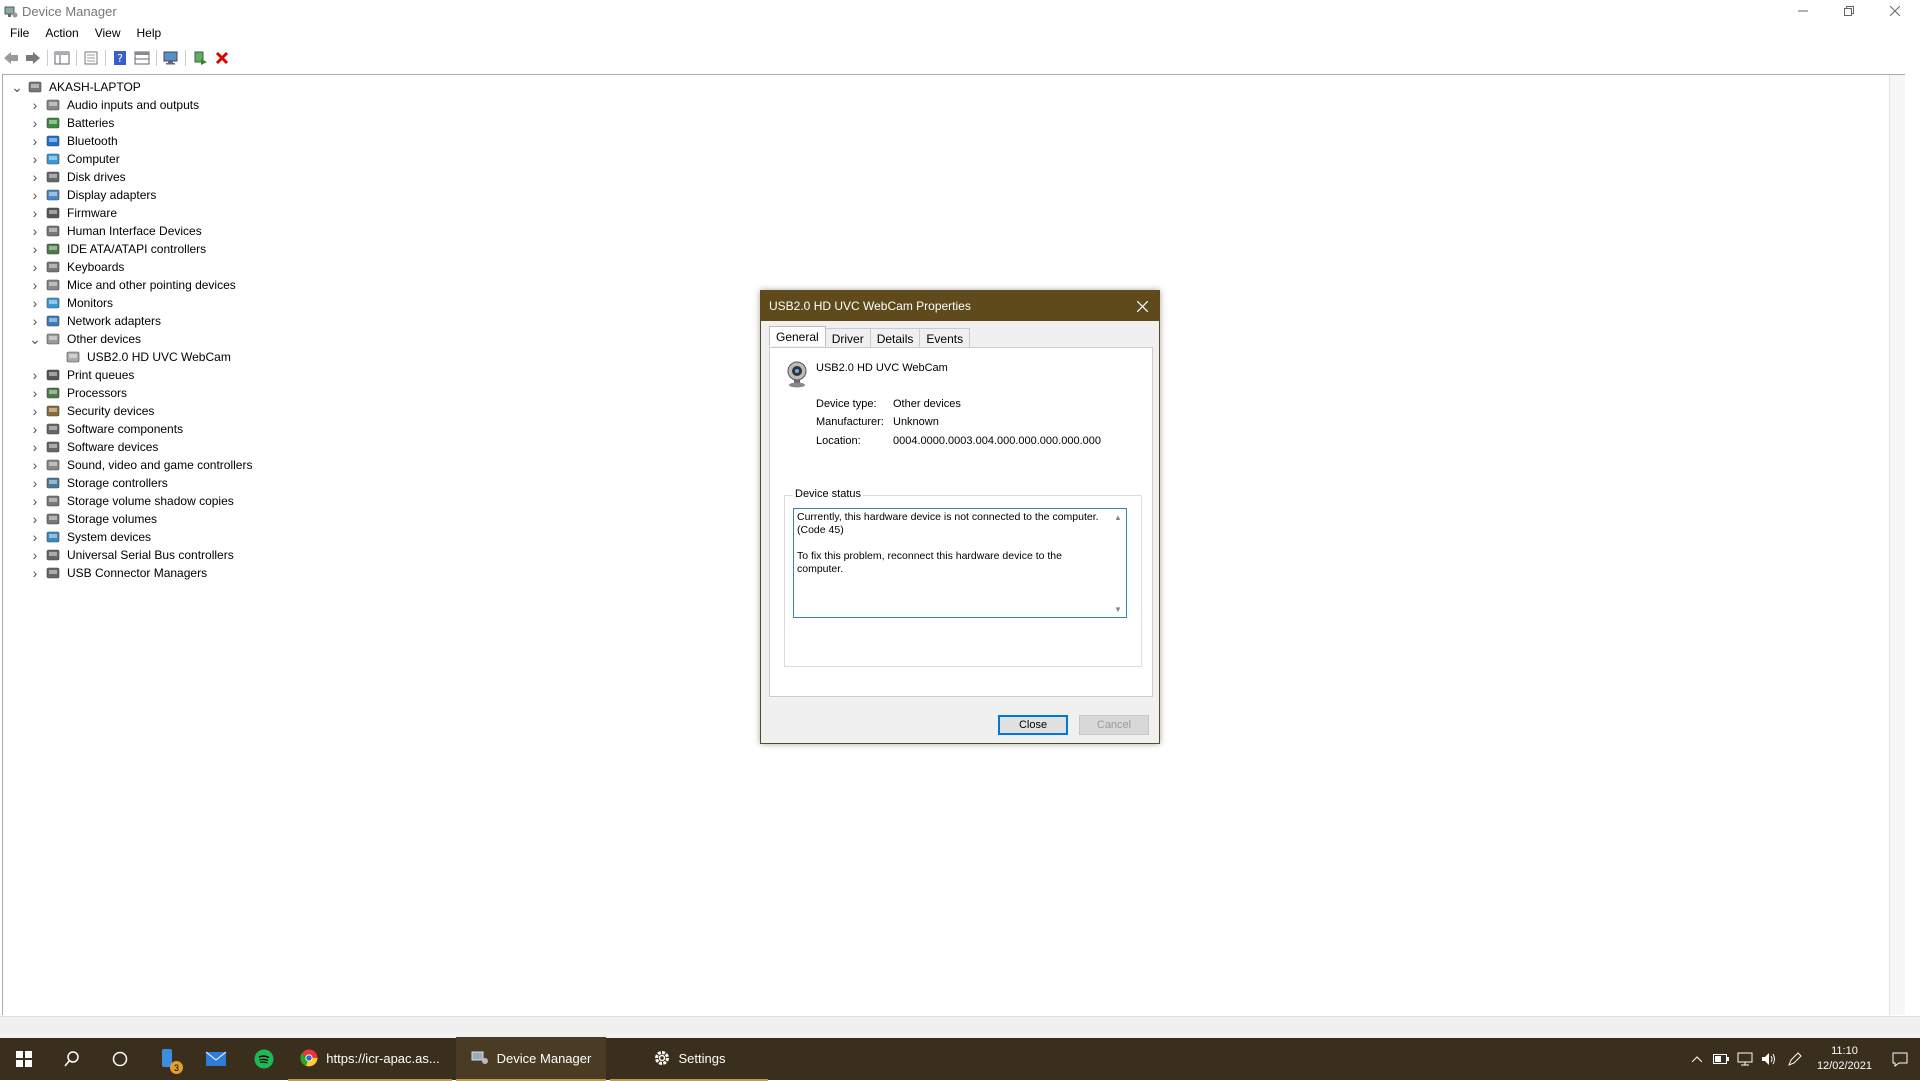 This screenshot has width=1920, height=1081. I want to click on tree-category: › Display adapters, so click(93, 195).